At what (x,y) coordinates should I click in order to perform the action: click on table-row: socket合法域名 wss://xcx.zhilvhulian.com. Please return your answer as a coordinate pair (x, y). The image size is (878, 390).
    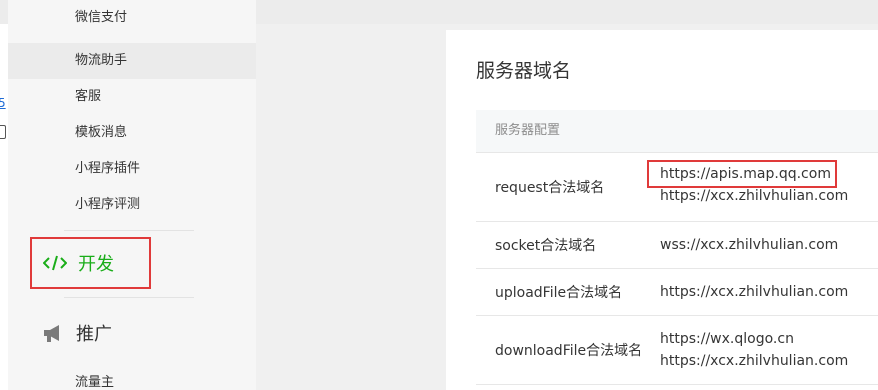
    Looking at the image, I should click on (677, 245).